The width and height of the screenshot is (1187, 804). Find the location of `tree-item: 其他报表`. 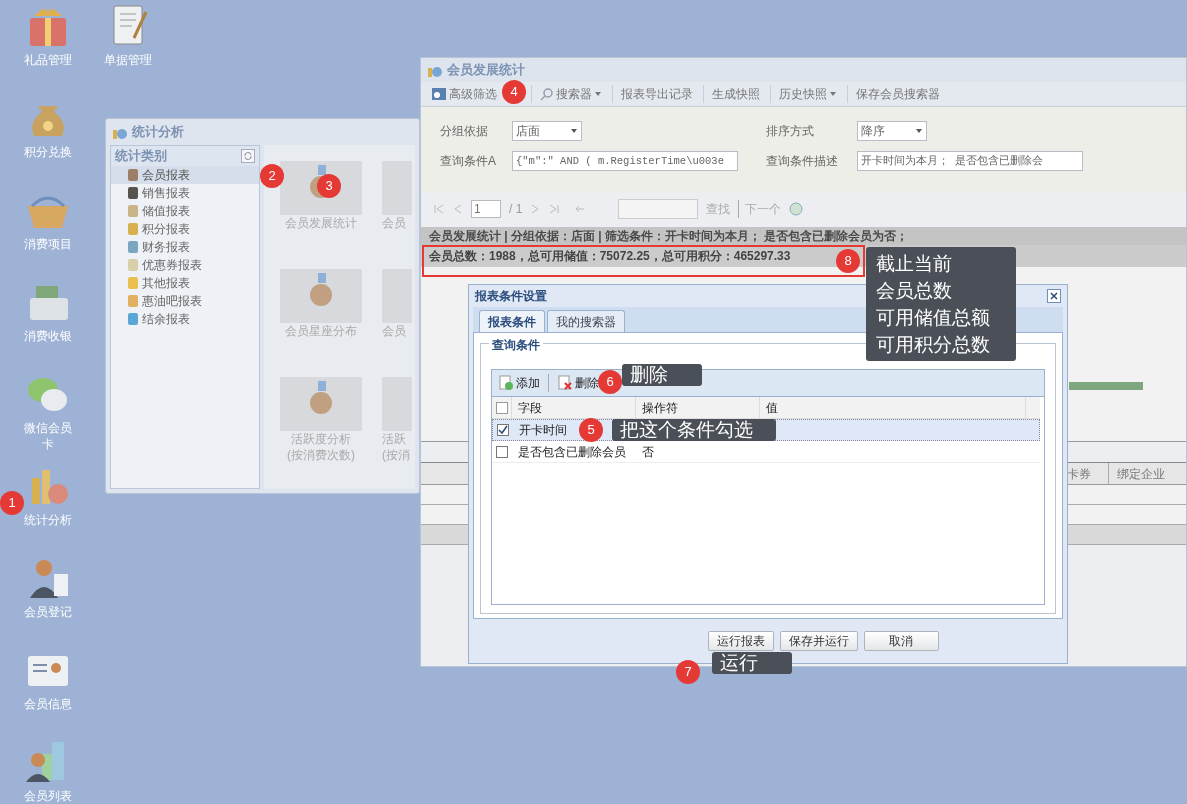

tree-item: 其他报表 is located at coordinates (185, 283).